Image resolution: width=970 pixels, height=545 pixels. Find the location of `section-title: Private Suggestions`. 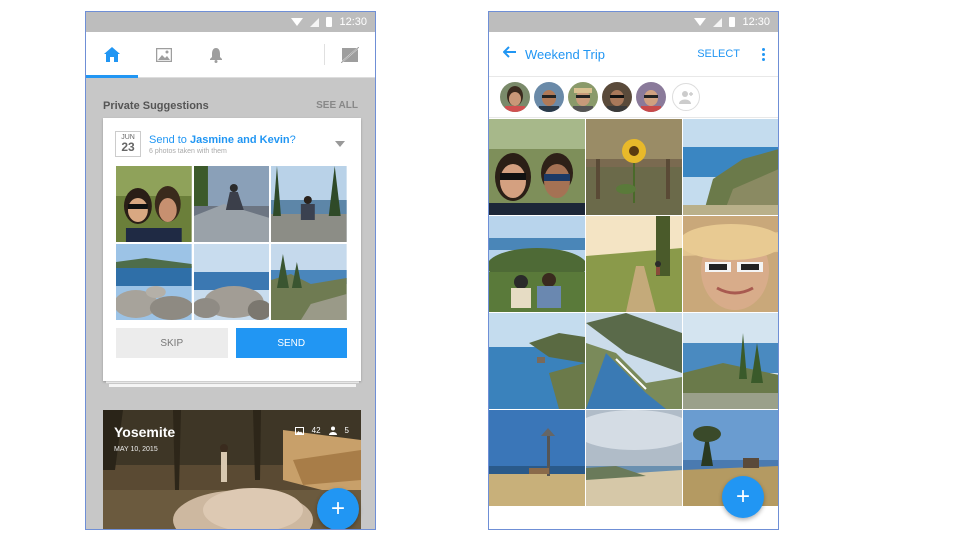

section-title: Private Suggestions is located at coordinates (156, 106).